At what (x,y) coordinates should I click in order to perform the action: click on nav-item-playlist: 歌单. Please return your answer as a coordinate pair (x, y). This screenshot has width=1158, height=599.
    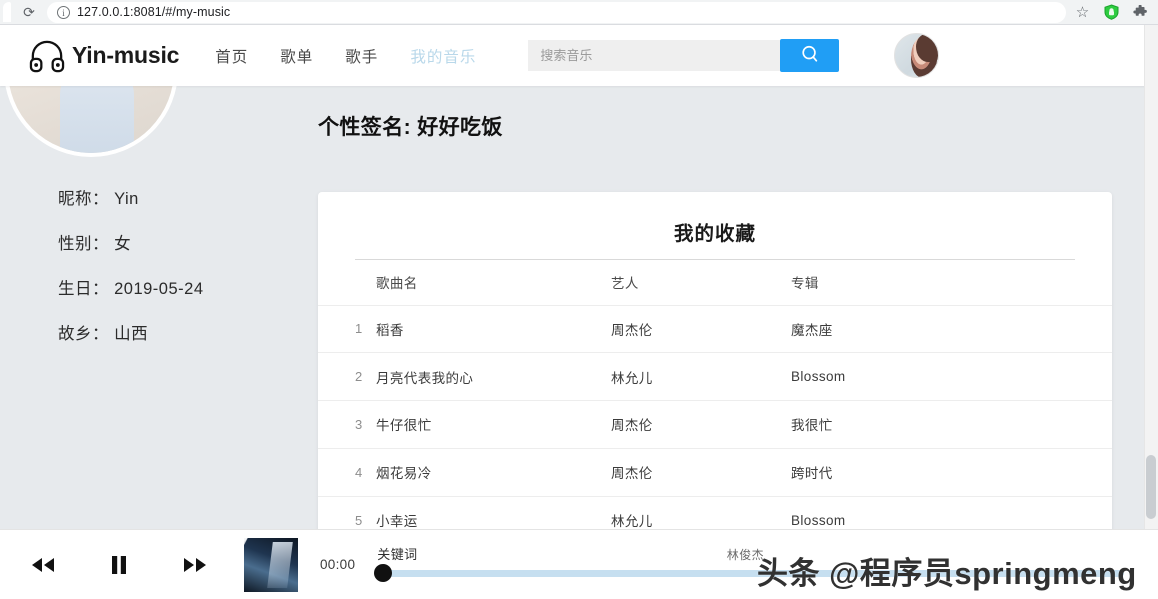
    Looking at the image, I should click on (296, 56).